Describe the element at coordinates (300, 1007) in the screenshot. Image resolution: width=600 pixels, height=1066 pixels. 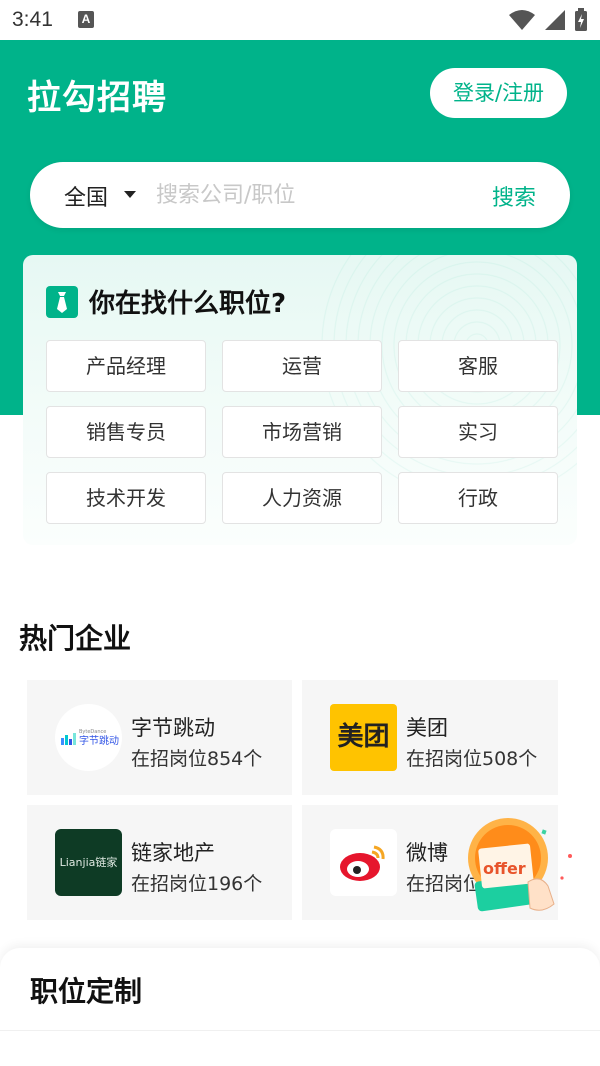
I see `bottom-sheet: 职位定制` at that location.